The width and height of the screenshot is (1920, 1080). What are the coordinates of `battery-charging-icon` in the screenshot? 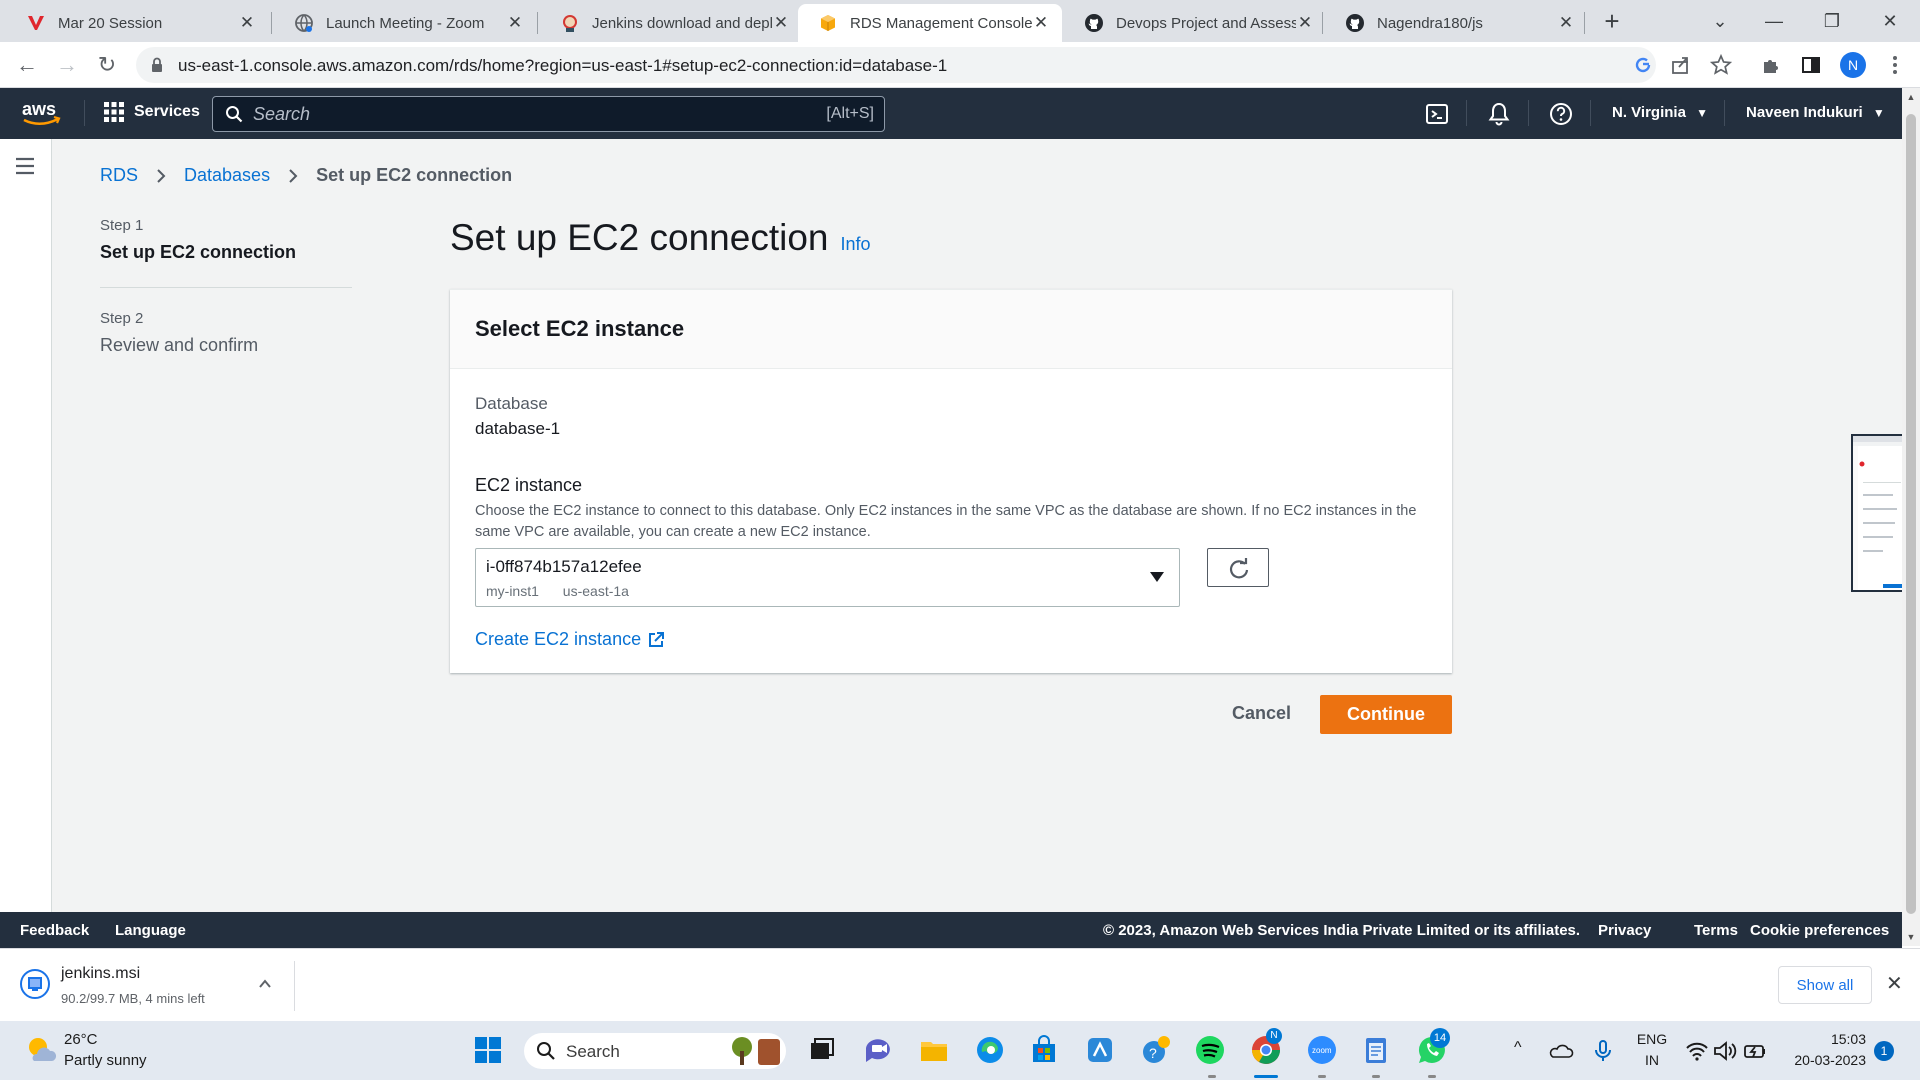 It's located at (1755, 1051).